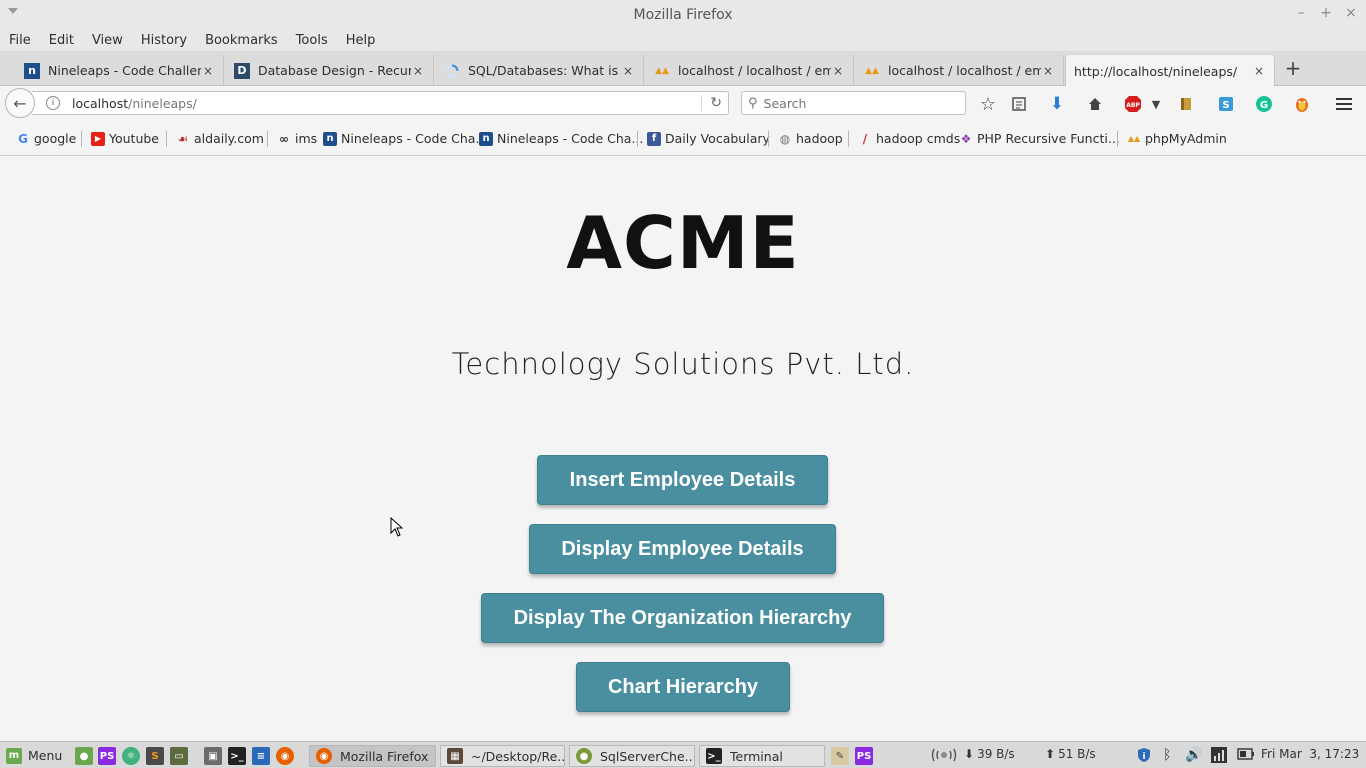 Image resolution: width=1366 pixels, height=768 pixels. What do you see at coordinates (1167, 755) in the screenshot?
I see `bluetooth-icon: ᛒ` at bounding box center [1167, 755].